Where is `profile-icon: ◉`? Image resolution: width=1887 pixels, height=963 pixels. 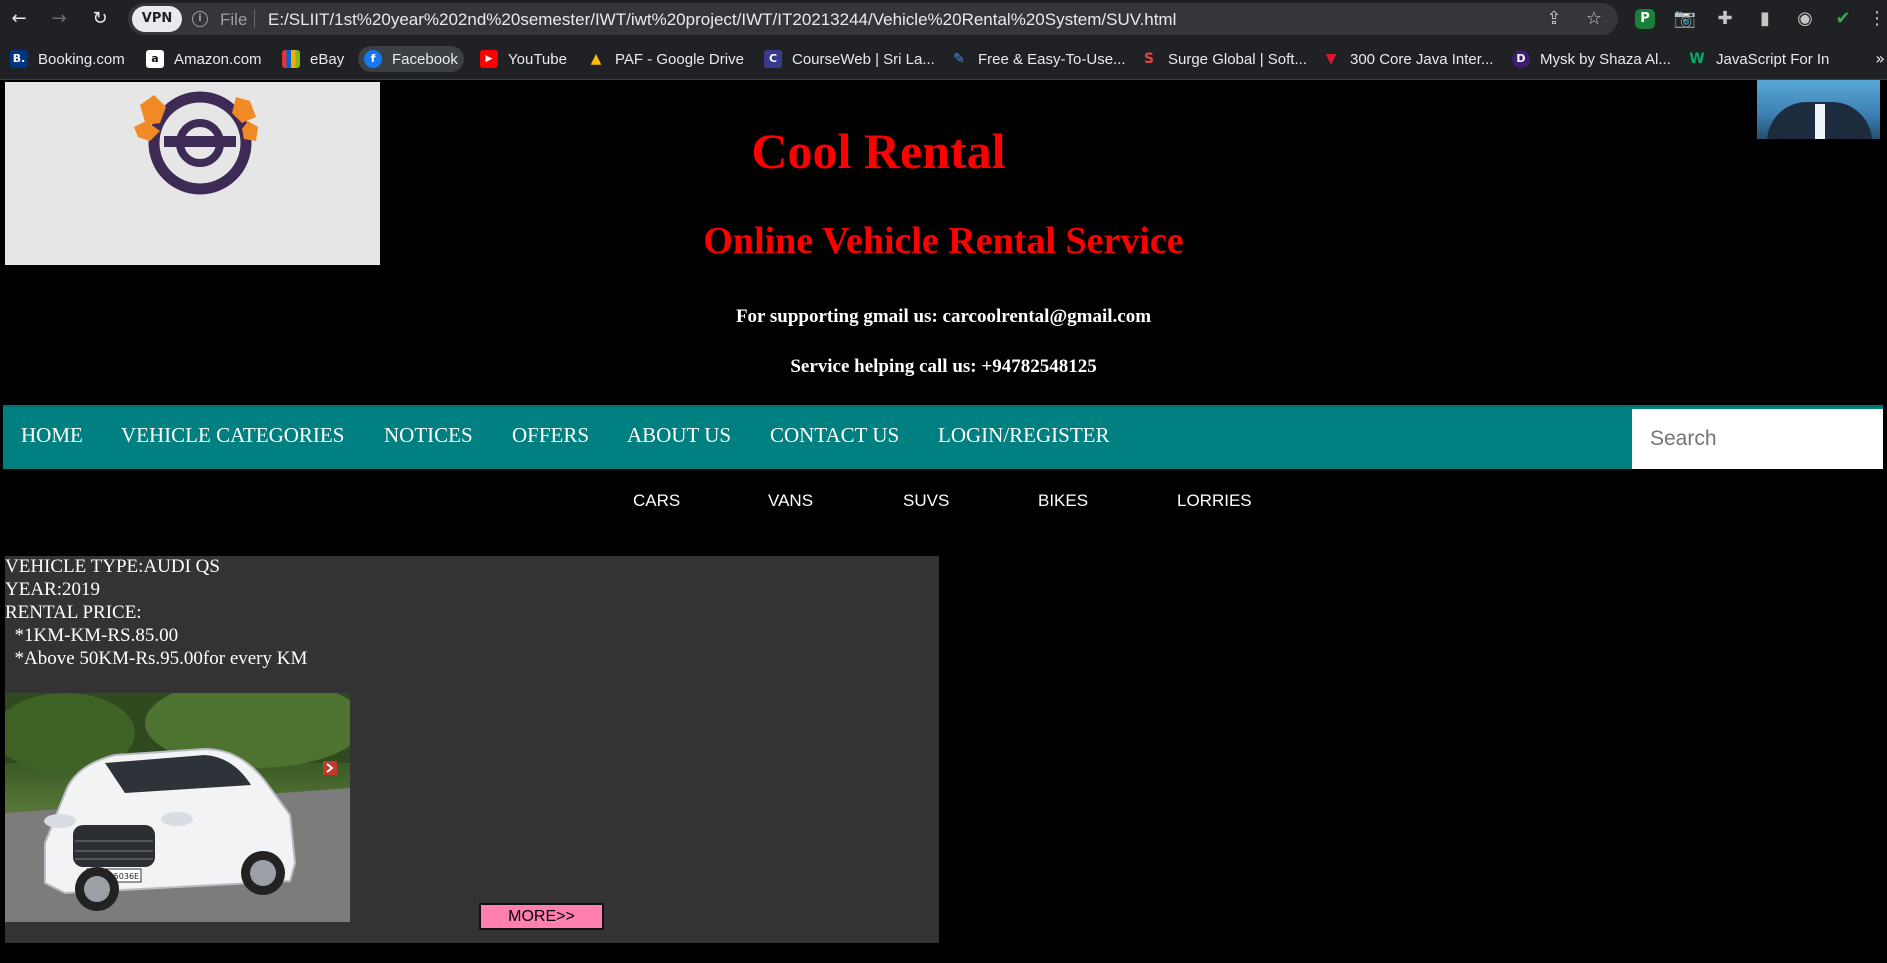
profile-icon: ◉ is located at coordinates (1805, 19).